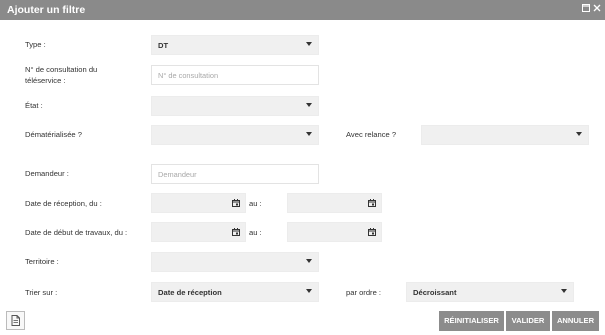 This screenshot has height=335, width=605. I want to click on demandeur-field, so click(235, 174).